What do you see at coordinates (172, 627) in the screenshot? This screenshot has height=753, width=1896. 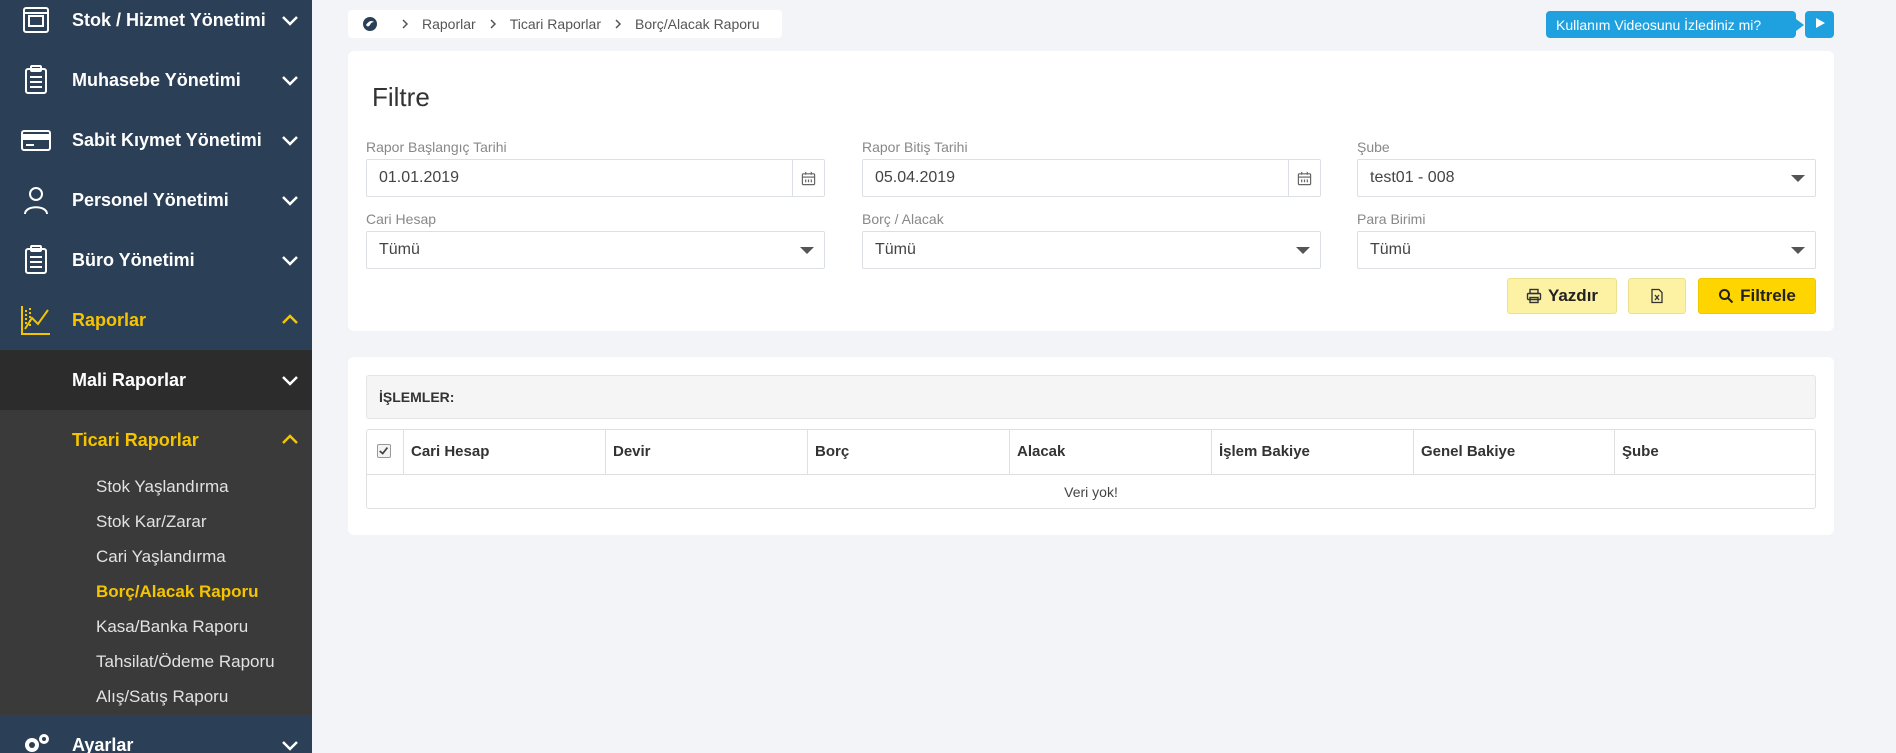 I see `sidebar-leaf-kasa-banka-raporu: Kasa/Banka Raporu` at bounding box center [172, 627].